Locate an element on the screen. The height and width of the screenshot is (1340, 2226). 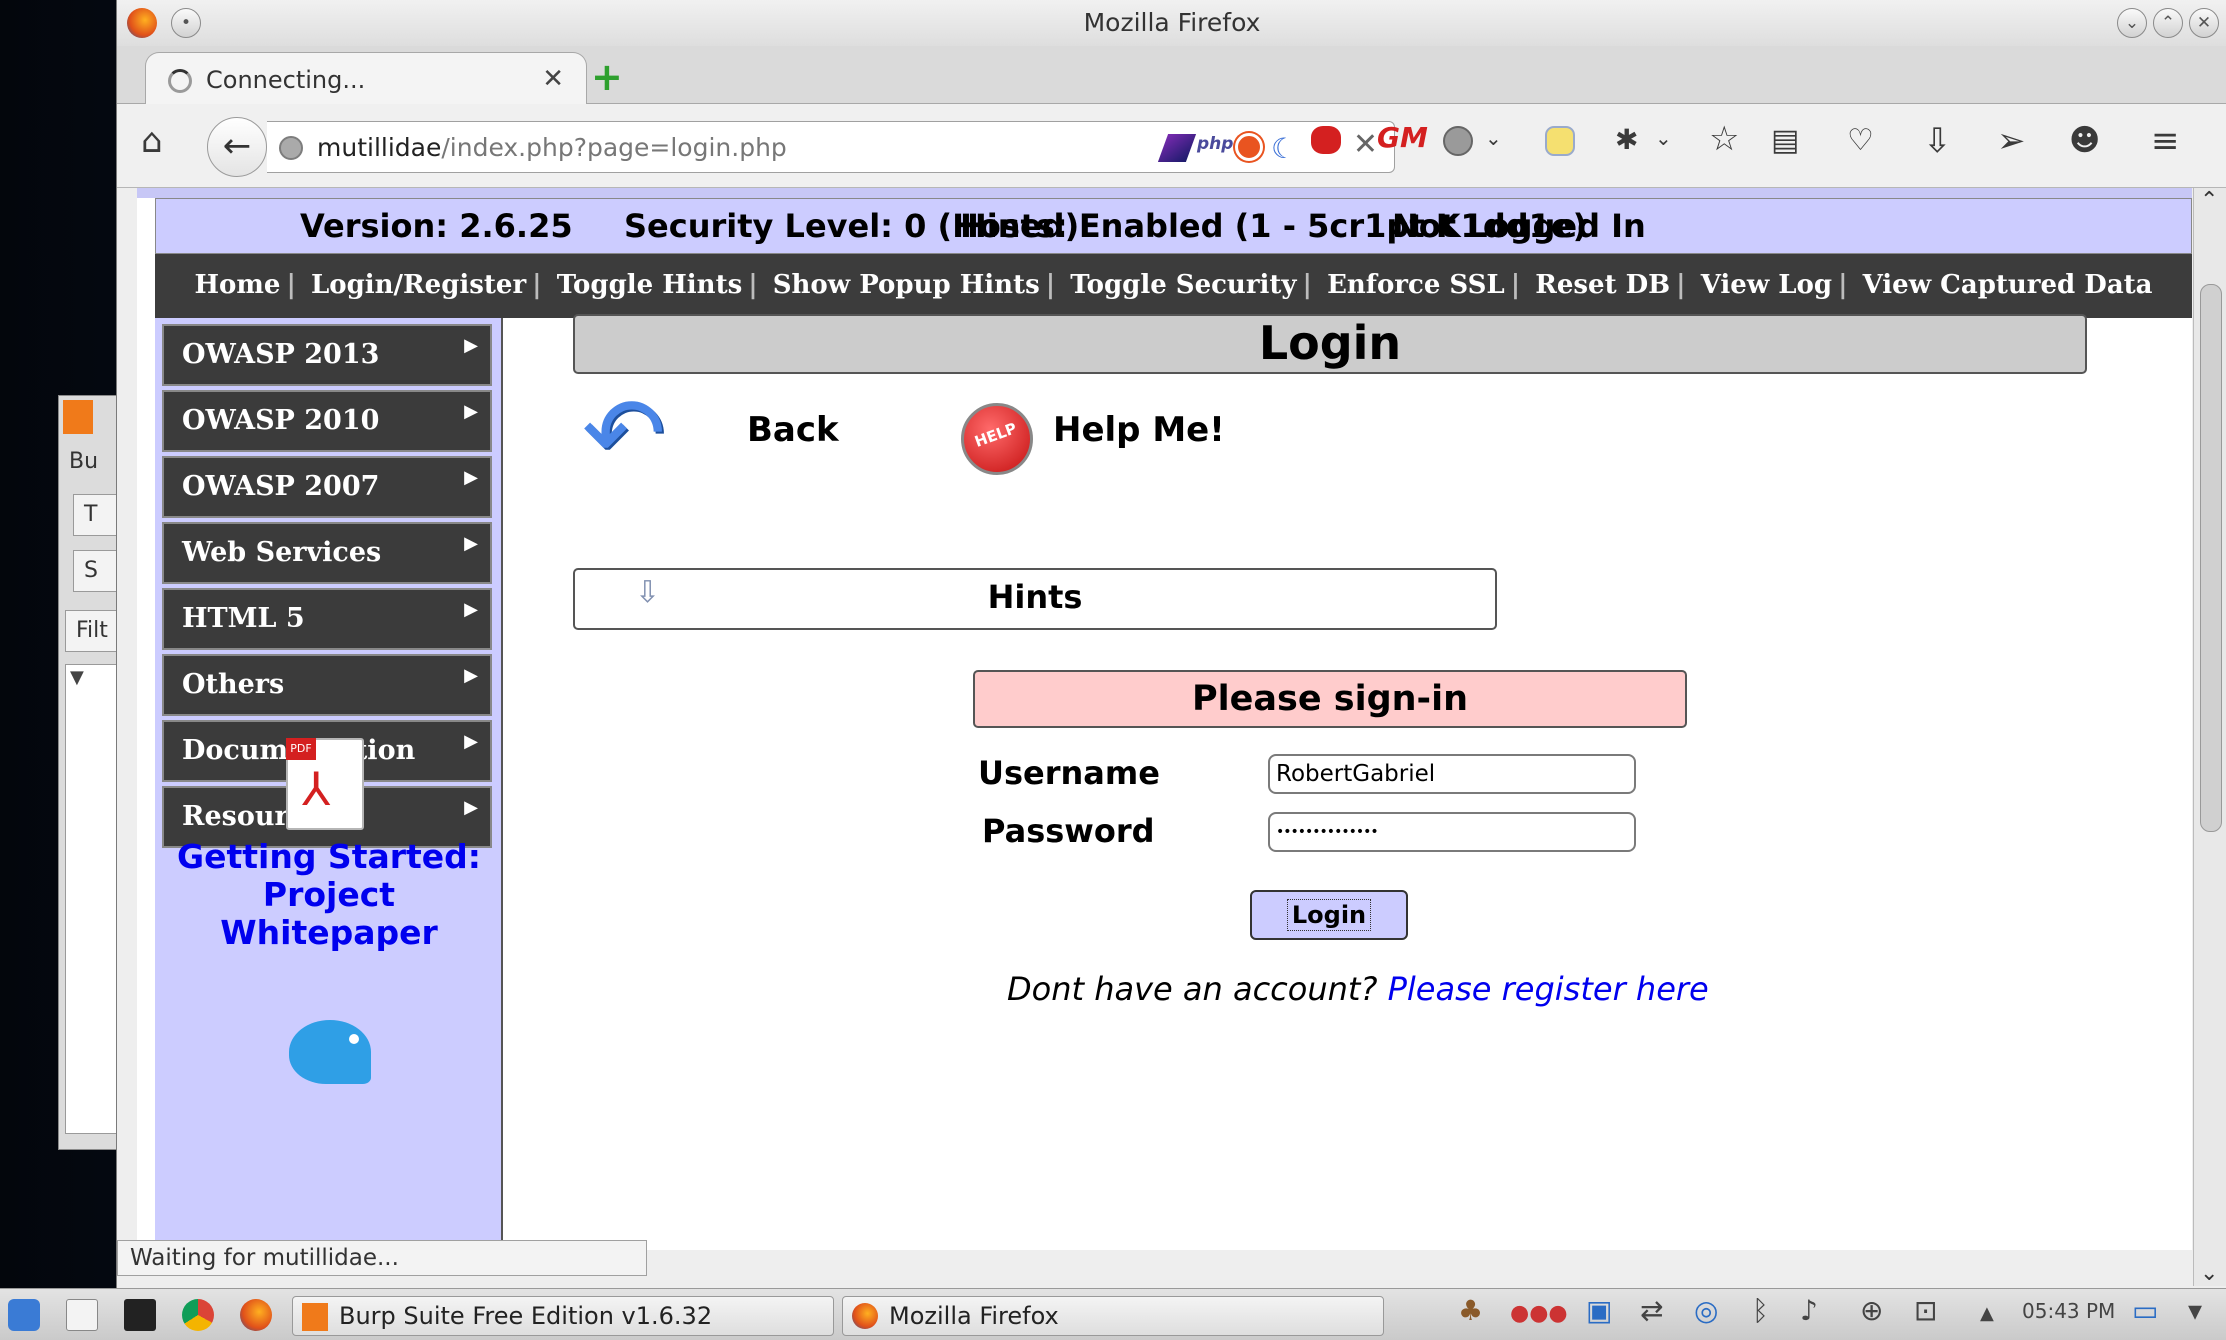
sidebar-item-others: Others ▶ is located at coordinates (327, 685).